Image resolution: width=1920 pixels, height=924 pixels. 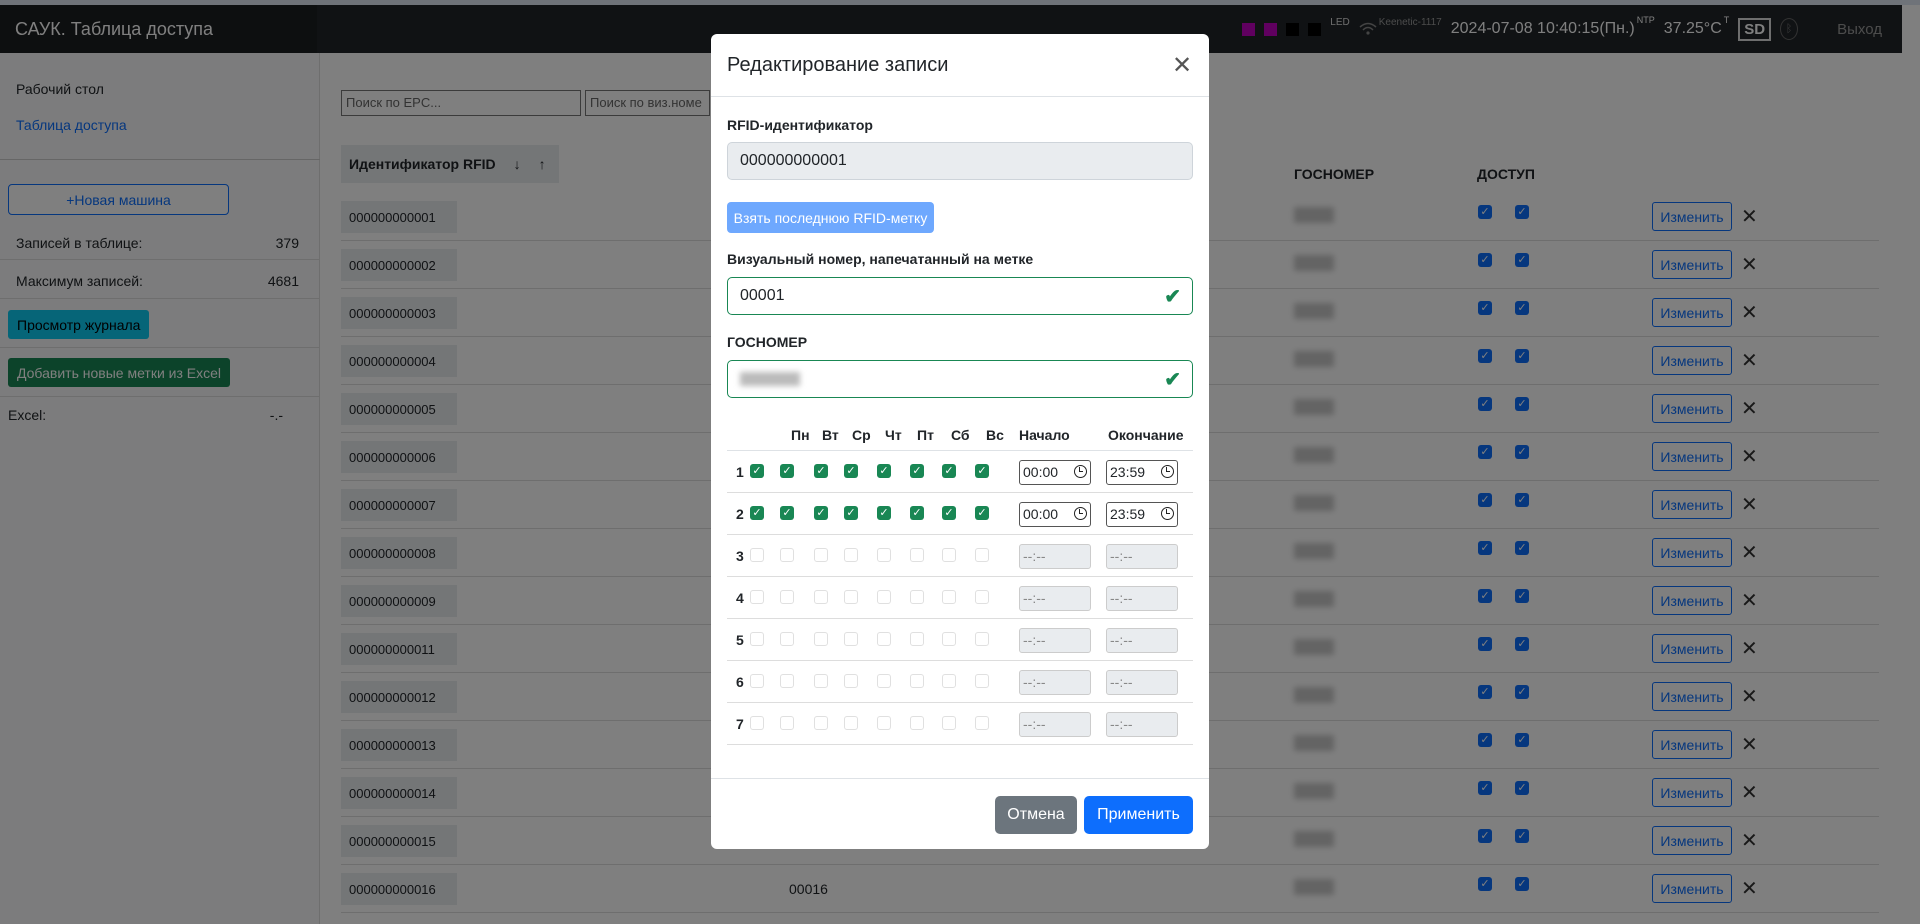 What do you see at coordinates (880, 259) in the screenshot?
I see `visual-number-label: Визуальный номер, напечатанный на метке` at bounding box center [880, 259].